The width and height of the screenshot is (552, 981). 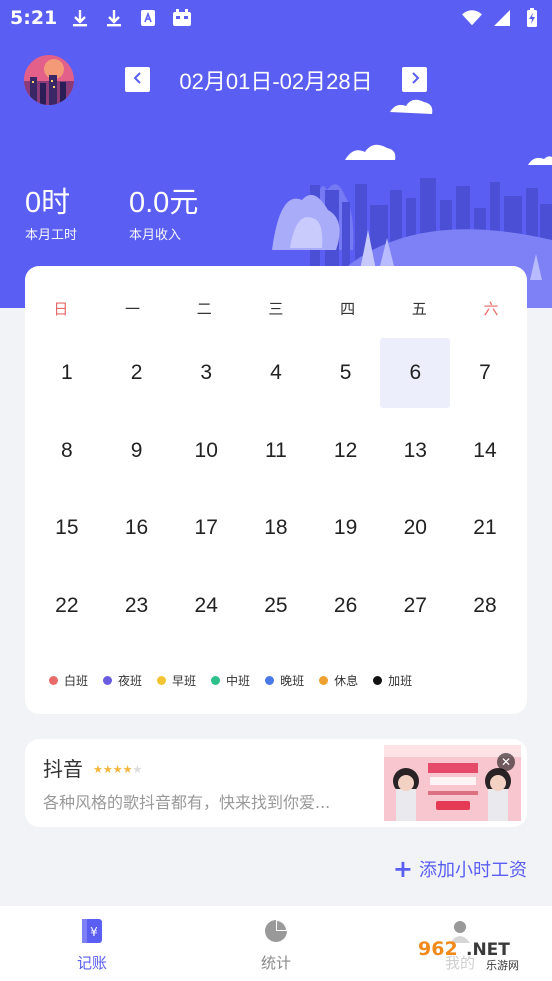 I want to click on calendar-day: 10, so click(x=206, y=451).